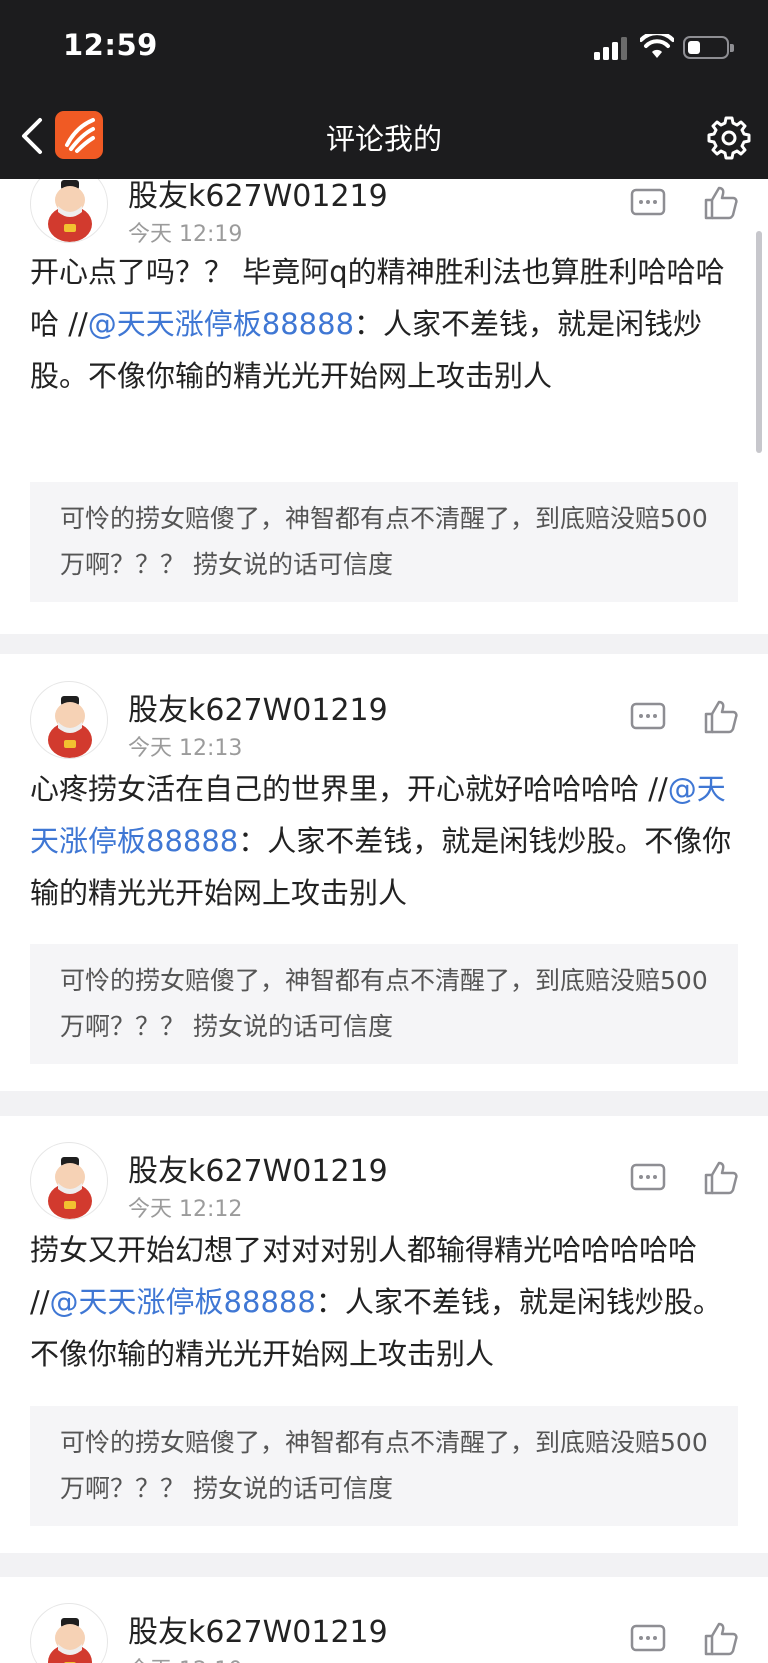 Image resolution: width=768 pixels, height=1663 pixels. What do you see at coordinates (185, 1209) in the screenshot?
I see `timestamp: 今天 12:12` at bounding box center [185, 1209].